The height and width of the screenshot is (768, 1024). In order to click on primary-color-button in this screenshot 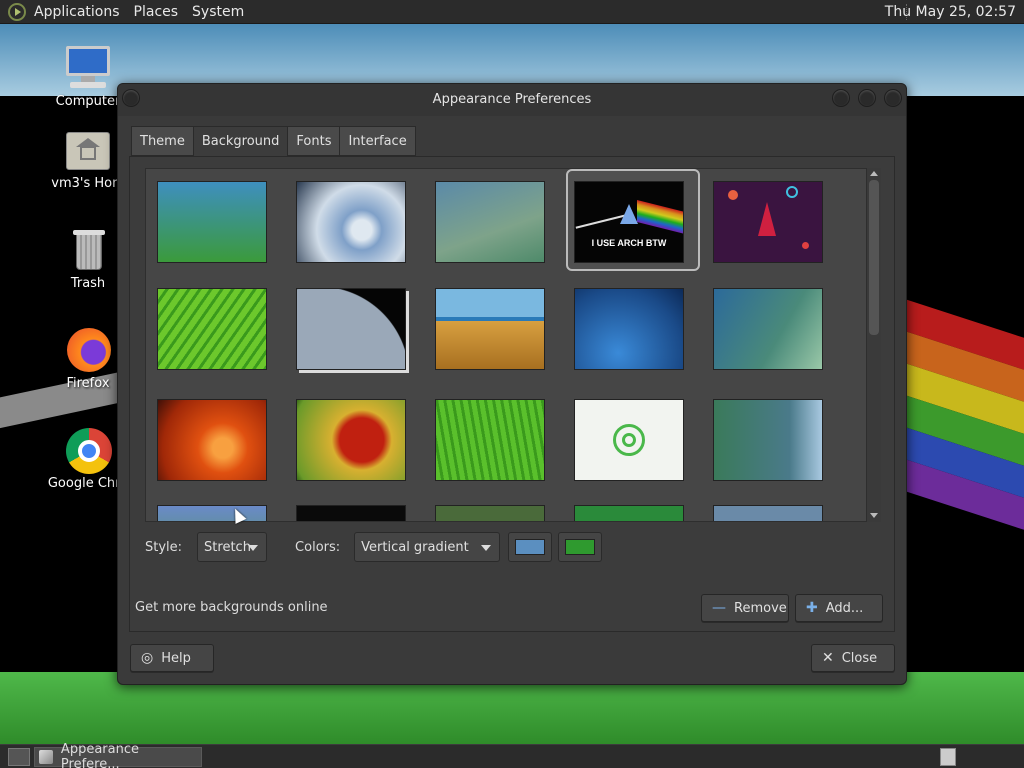, I will do `click(530, 547)`.